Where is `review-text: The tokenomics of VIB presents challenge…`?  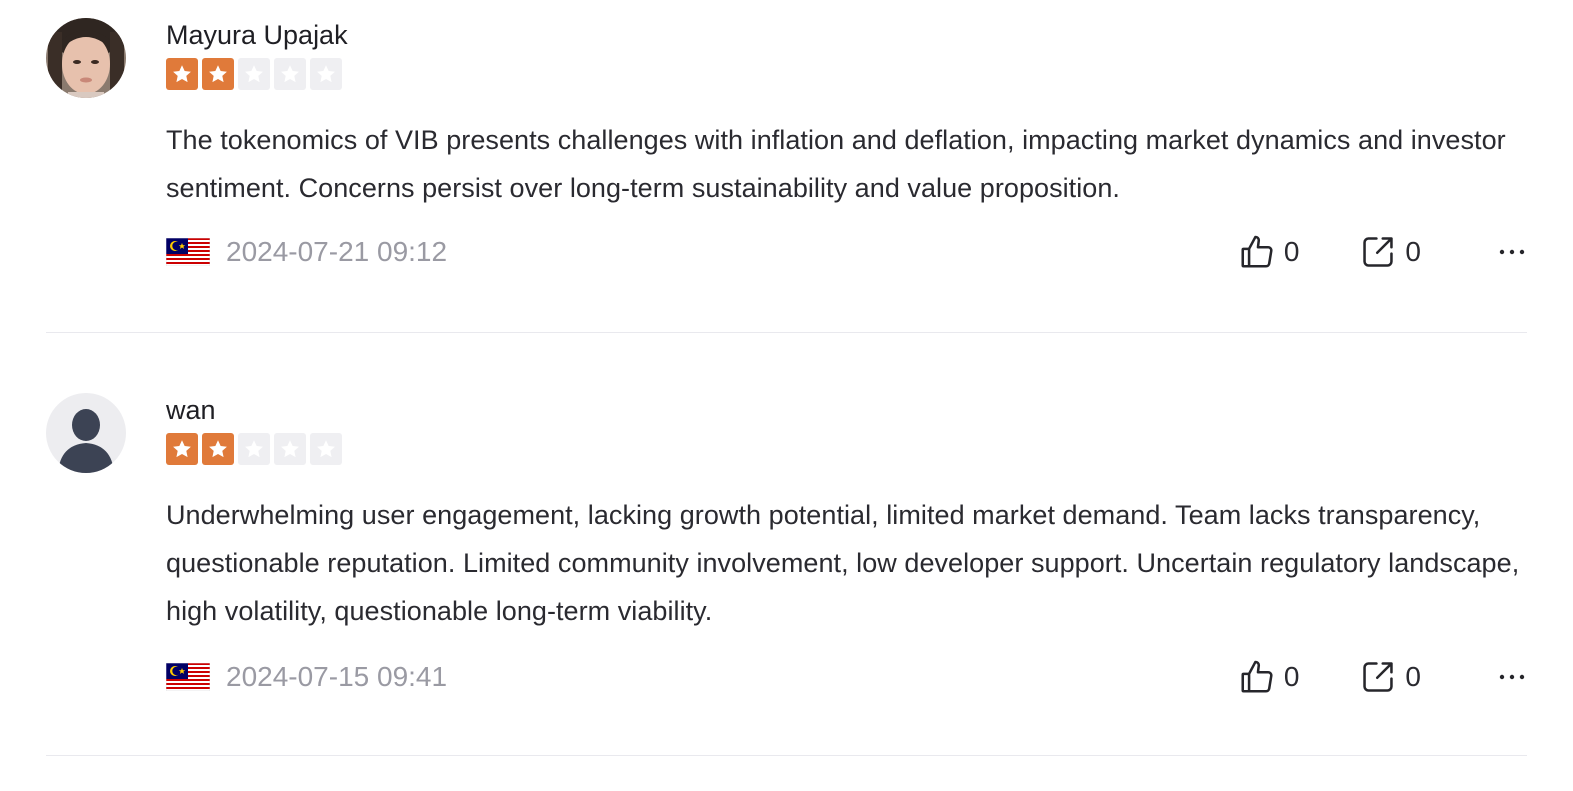
review-text: The tokenomics of VIB presents challenge… is located at coordinates (836, 164).